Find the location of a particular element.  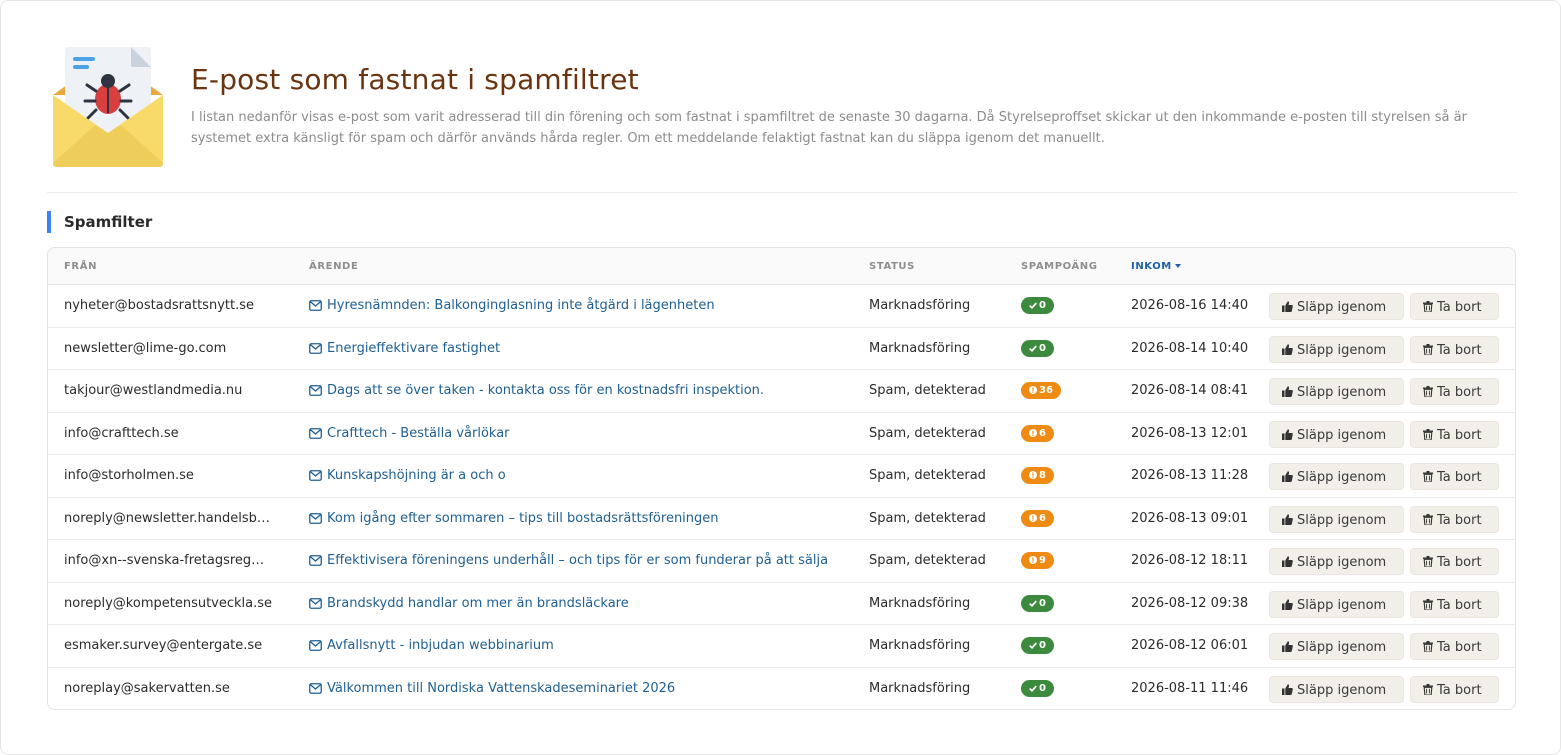

column-header-subject: ÄRENDE is located at coordinates (333, 266).